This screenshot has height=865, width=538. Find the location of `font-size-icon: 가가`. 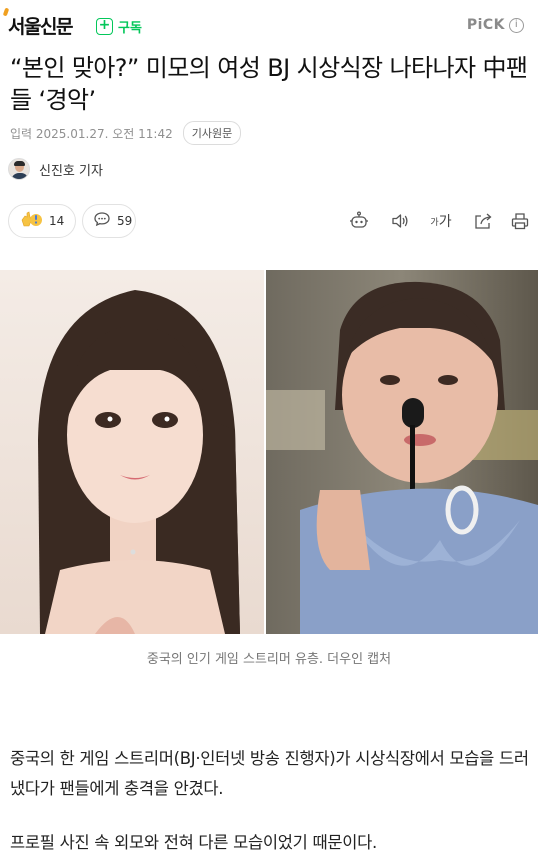

font-size-icon: 가가 is located at coordinates (441, 221).